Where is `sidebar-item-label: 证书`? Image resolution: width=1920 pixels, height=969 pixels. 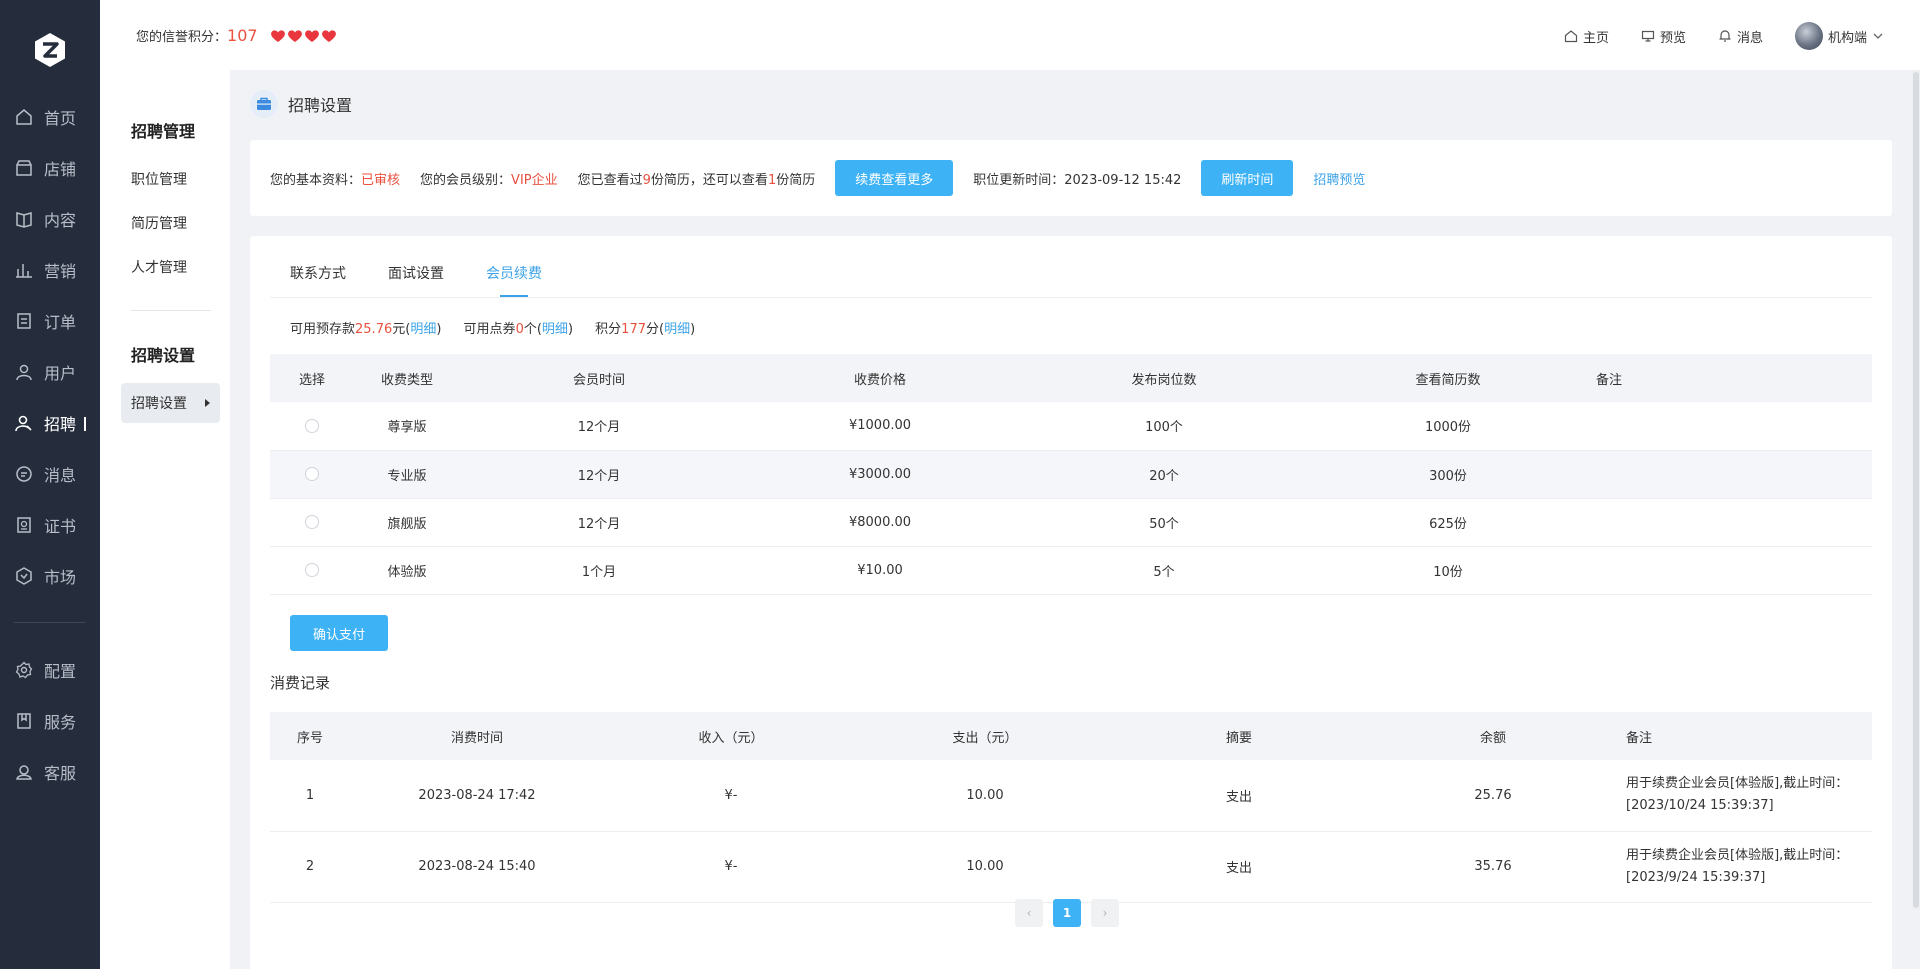
sidebar-item-label: 证书 is located at coordinates (60, 526).